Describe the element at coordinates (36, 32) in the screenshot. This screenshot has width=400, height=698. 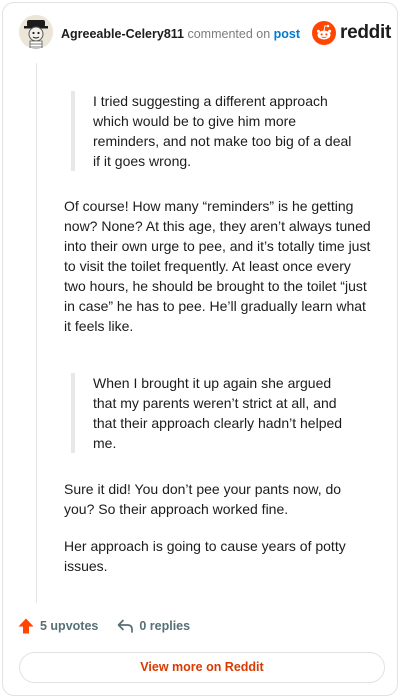
I see `avatar` at that location.